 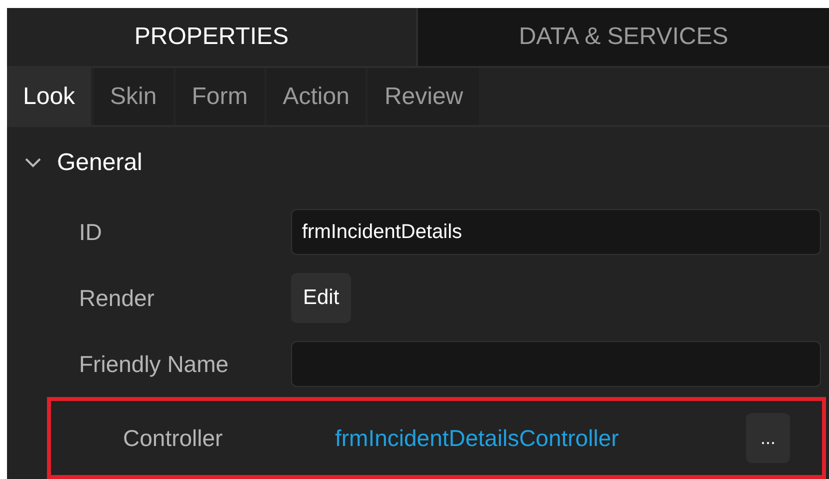 What do you see at coordinates (220, 96) in the screenshot?
I see `sub-tab: Form` at bounding box center [220, 96].